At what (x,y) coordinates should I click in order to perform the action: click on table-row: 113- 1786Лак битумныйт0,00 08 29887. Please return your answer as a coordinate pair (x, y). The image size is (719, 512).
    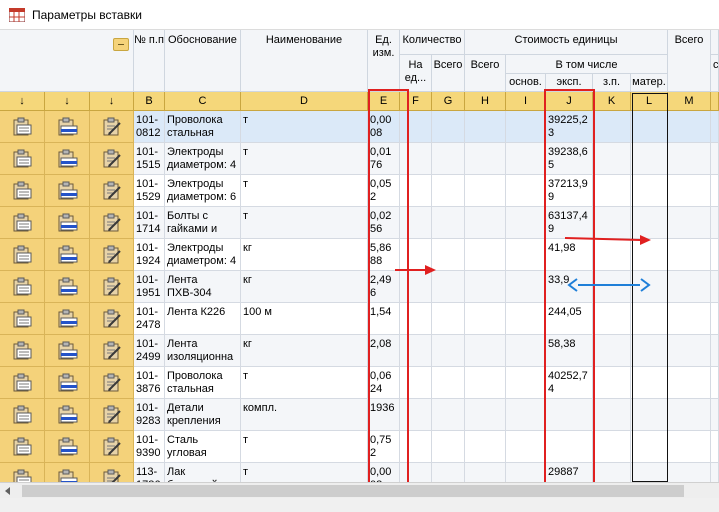
    Looking at the image, I should click on (359, 472).